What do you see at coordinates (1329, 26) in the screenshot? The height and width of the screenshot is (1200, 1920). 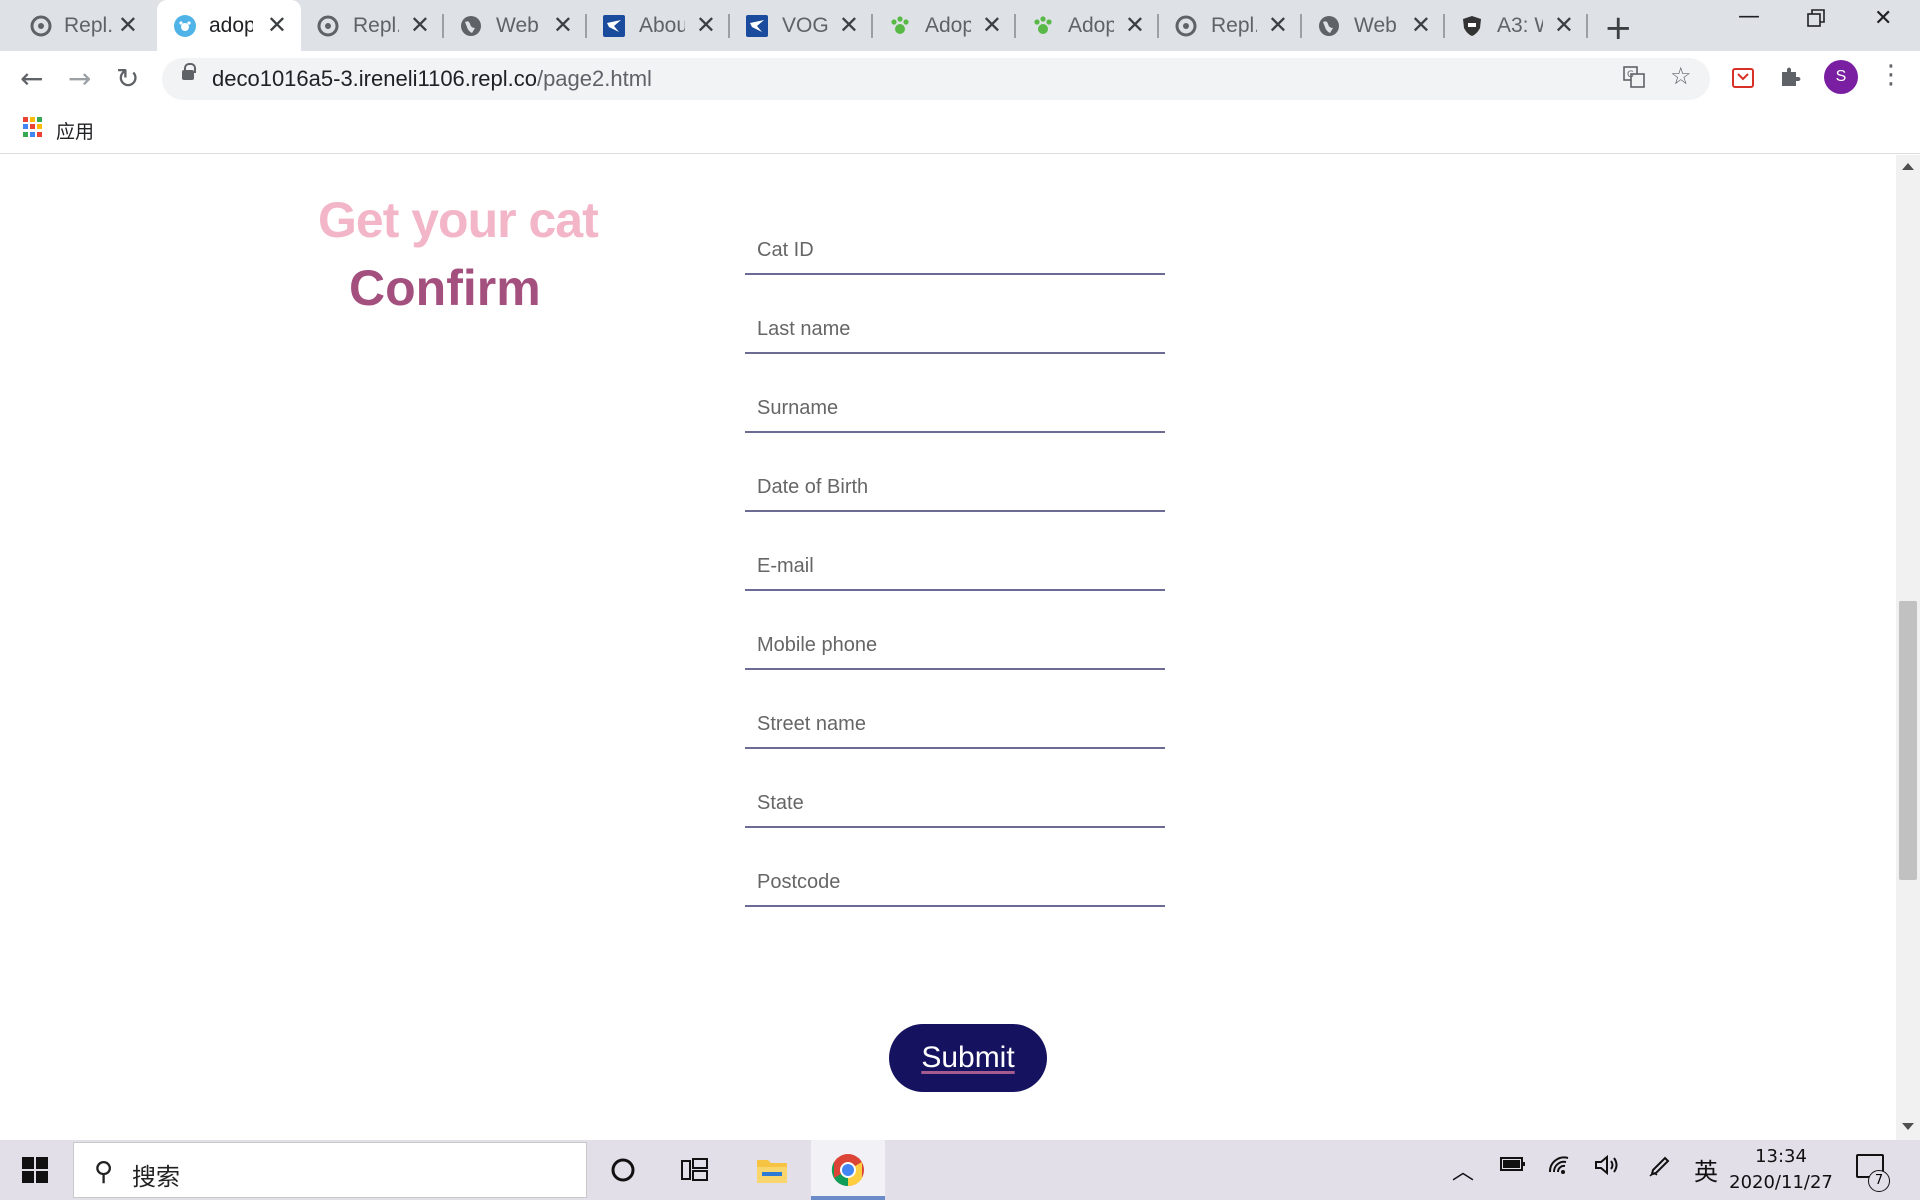 I see `globe-icon` at bounding box center [1329, 26].